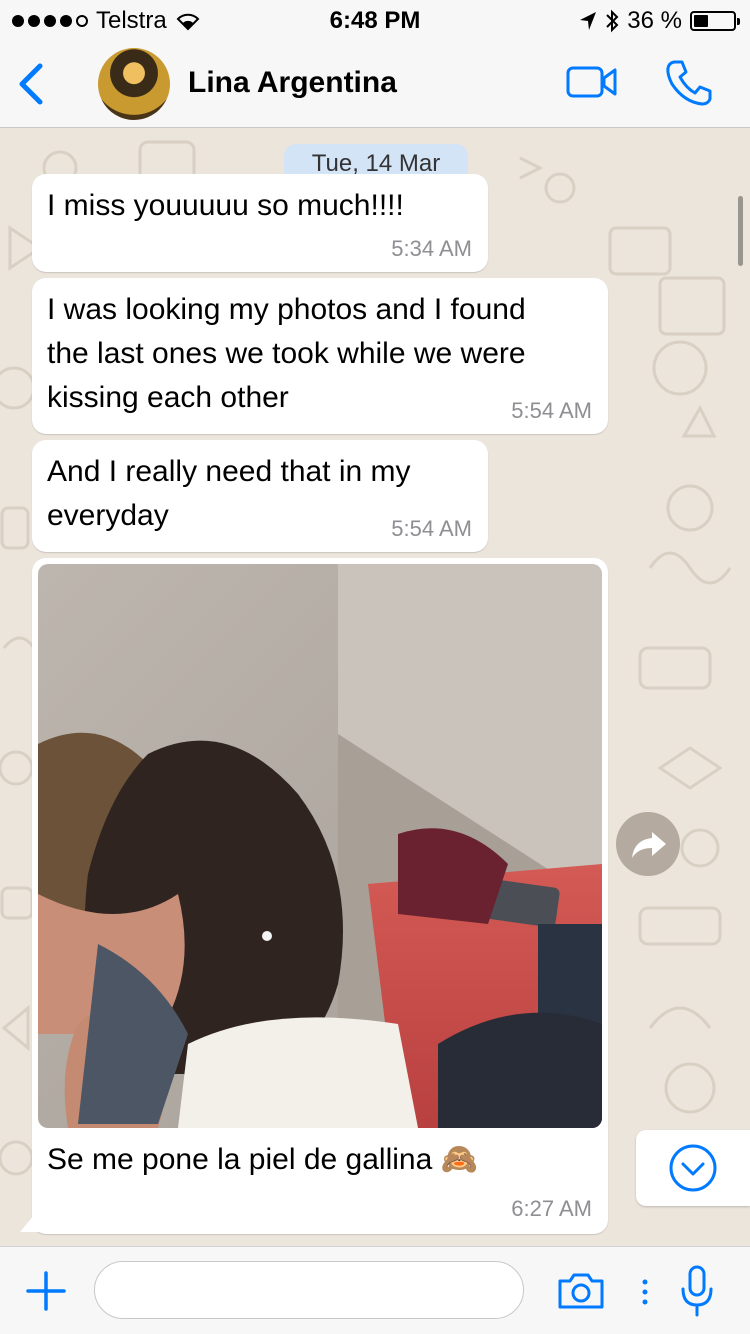 Image resolution: width=750 pixels, height=1334 pixels. What do you see at coordinates (697, 1291) in the screenshot?
I see `microphone-icon` at bounding box center [697, 1291].